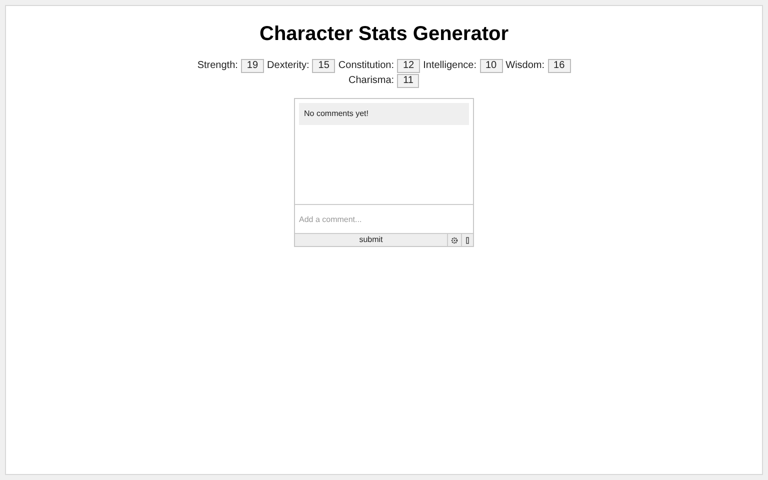  What do you see at coordinates (371, 81) in the screenshot?
I see `stat-label: Charisma:` at bounding box center [371, 81].